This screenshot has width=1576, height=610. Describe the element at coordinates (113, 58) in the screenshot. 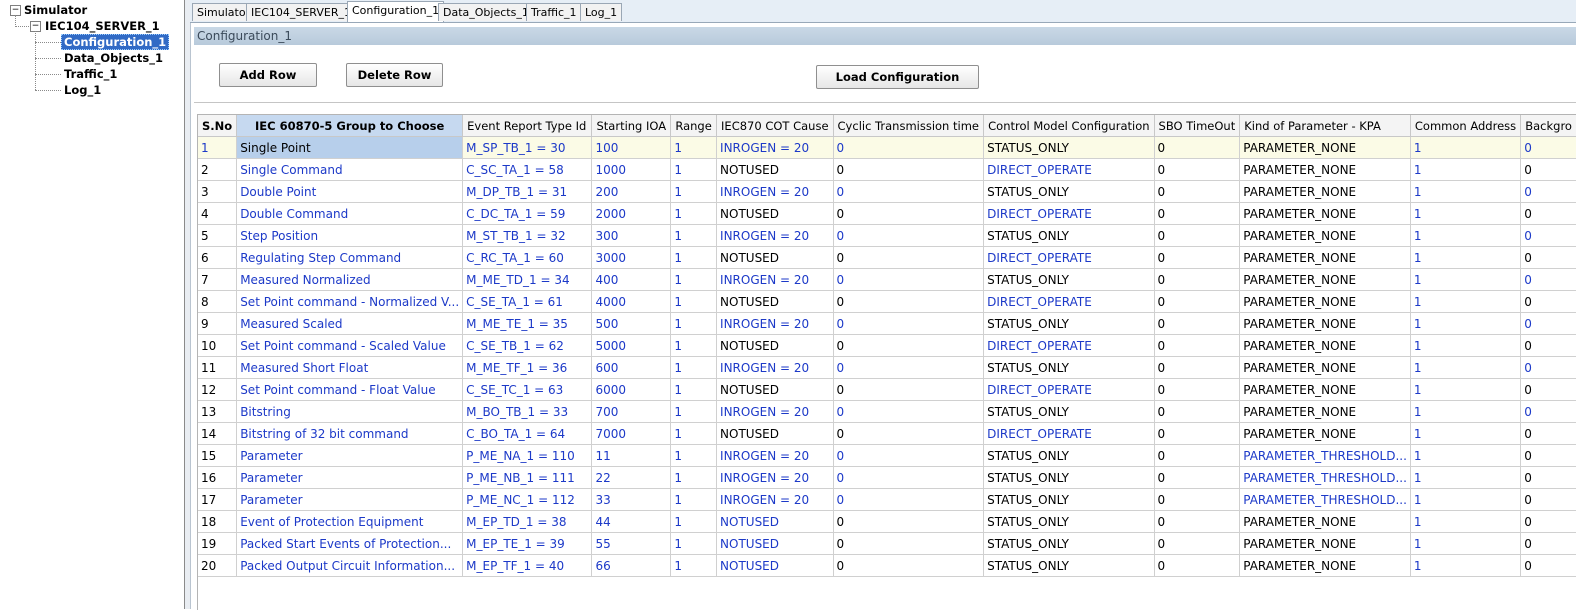

I see `tree-node-data-objects: Data_Objects_1` at that location.